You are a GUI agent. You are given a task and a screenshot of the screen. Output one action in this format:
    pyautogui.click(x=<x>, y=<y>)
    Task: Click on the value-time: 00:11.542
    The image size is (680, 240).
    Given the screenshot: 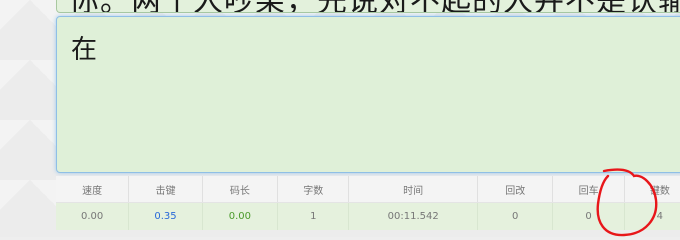 What is the action you would take?
    pyautogui.click(x=413, y=216)
    